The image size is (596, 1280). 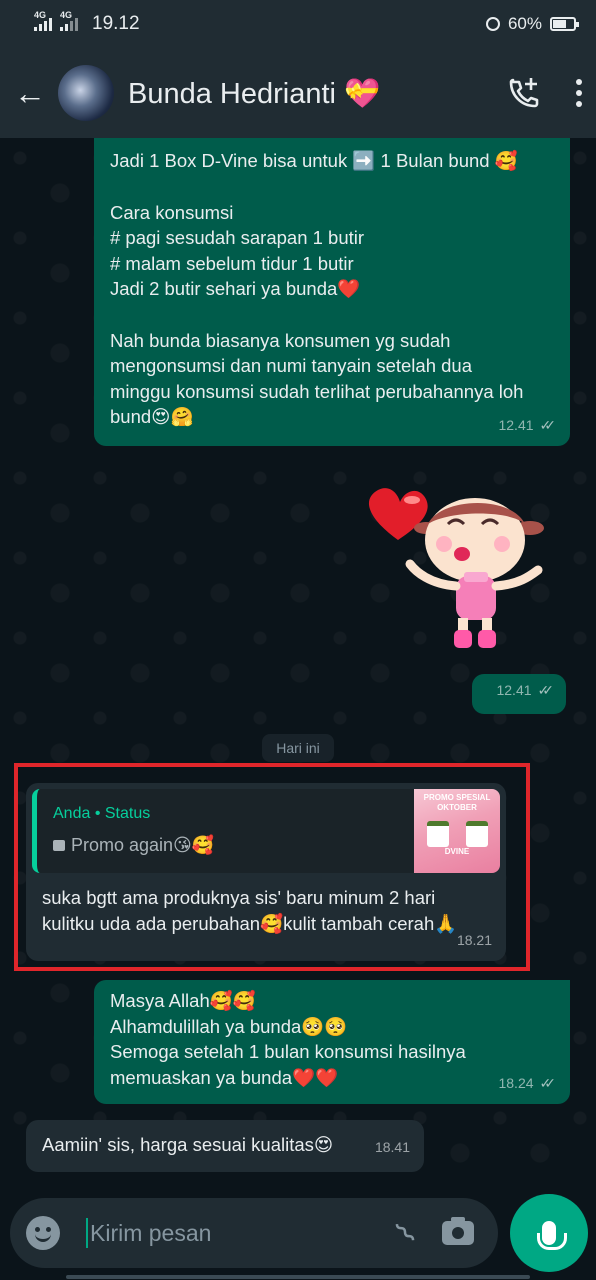 What do you see at coordinates (152, 416) in the screenshot?
I see `message-line: bund😍🤗` at bounding box center [152, 416].